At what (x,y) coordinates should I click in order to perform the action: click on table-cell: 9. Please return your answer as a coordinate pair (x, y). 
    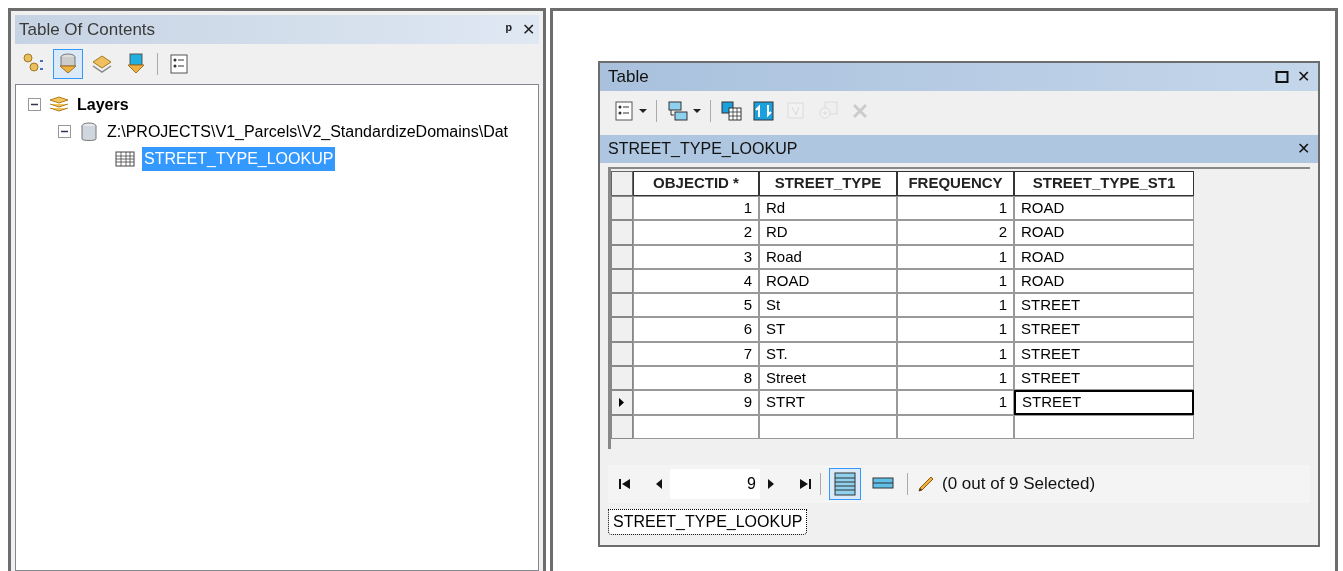
    Looking at the image, I should click on (696, 402).